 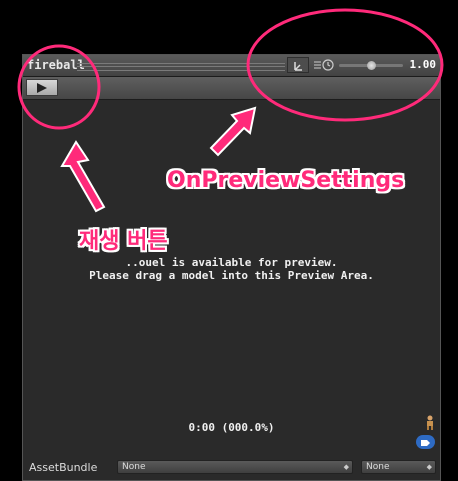 What do you see at coordinates (235, 467) in the screenshot?
I see `asset-bundle-dropdown: None ◆` at bounding box center [235, 467].